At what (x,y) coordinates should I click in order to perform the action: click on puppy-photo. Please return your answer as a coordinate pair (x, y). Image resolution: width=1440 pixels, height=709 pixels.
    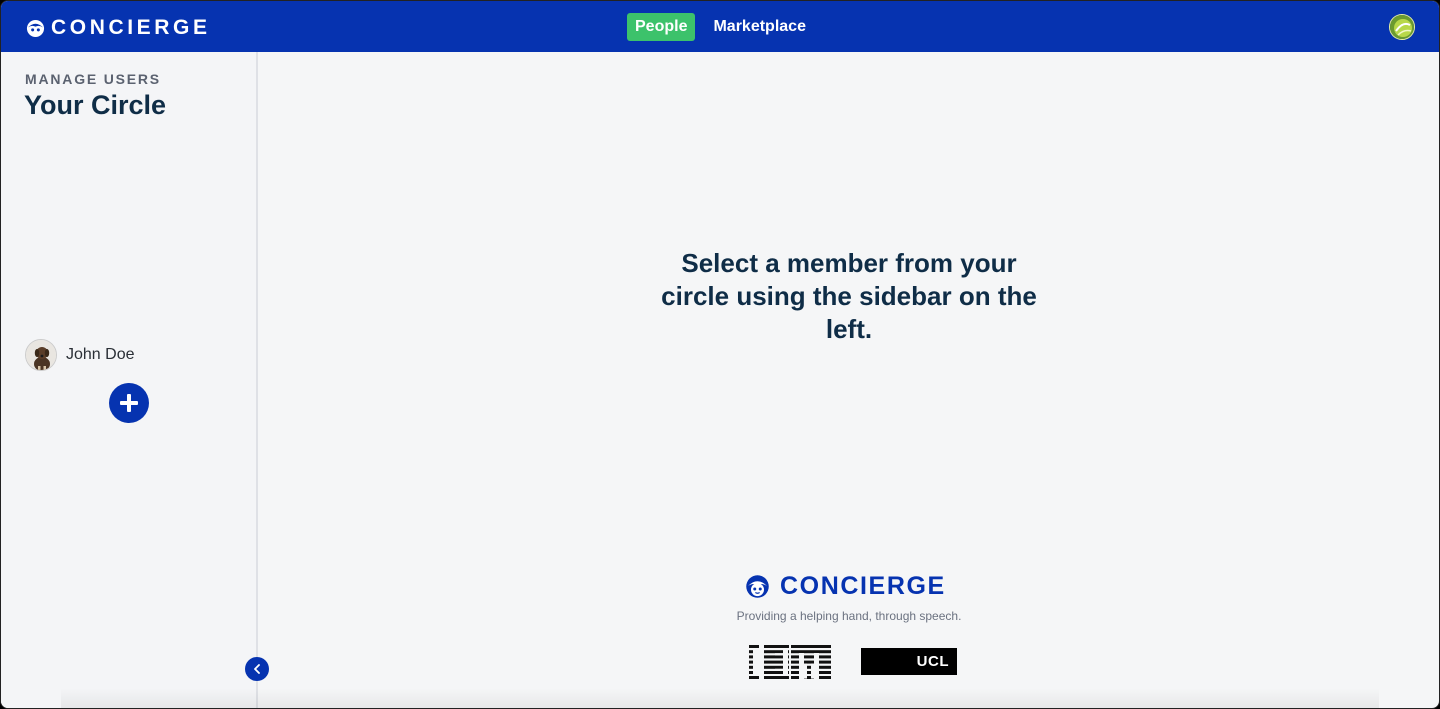
    Looking at the image, I should click on (41, 355).